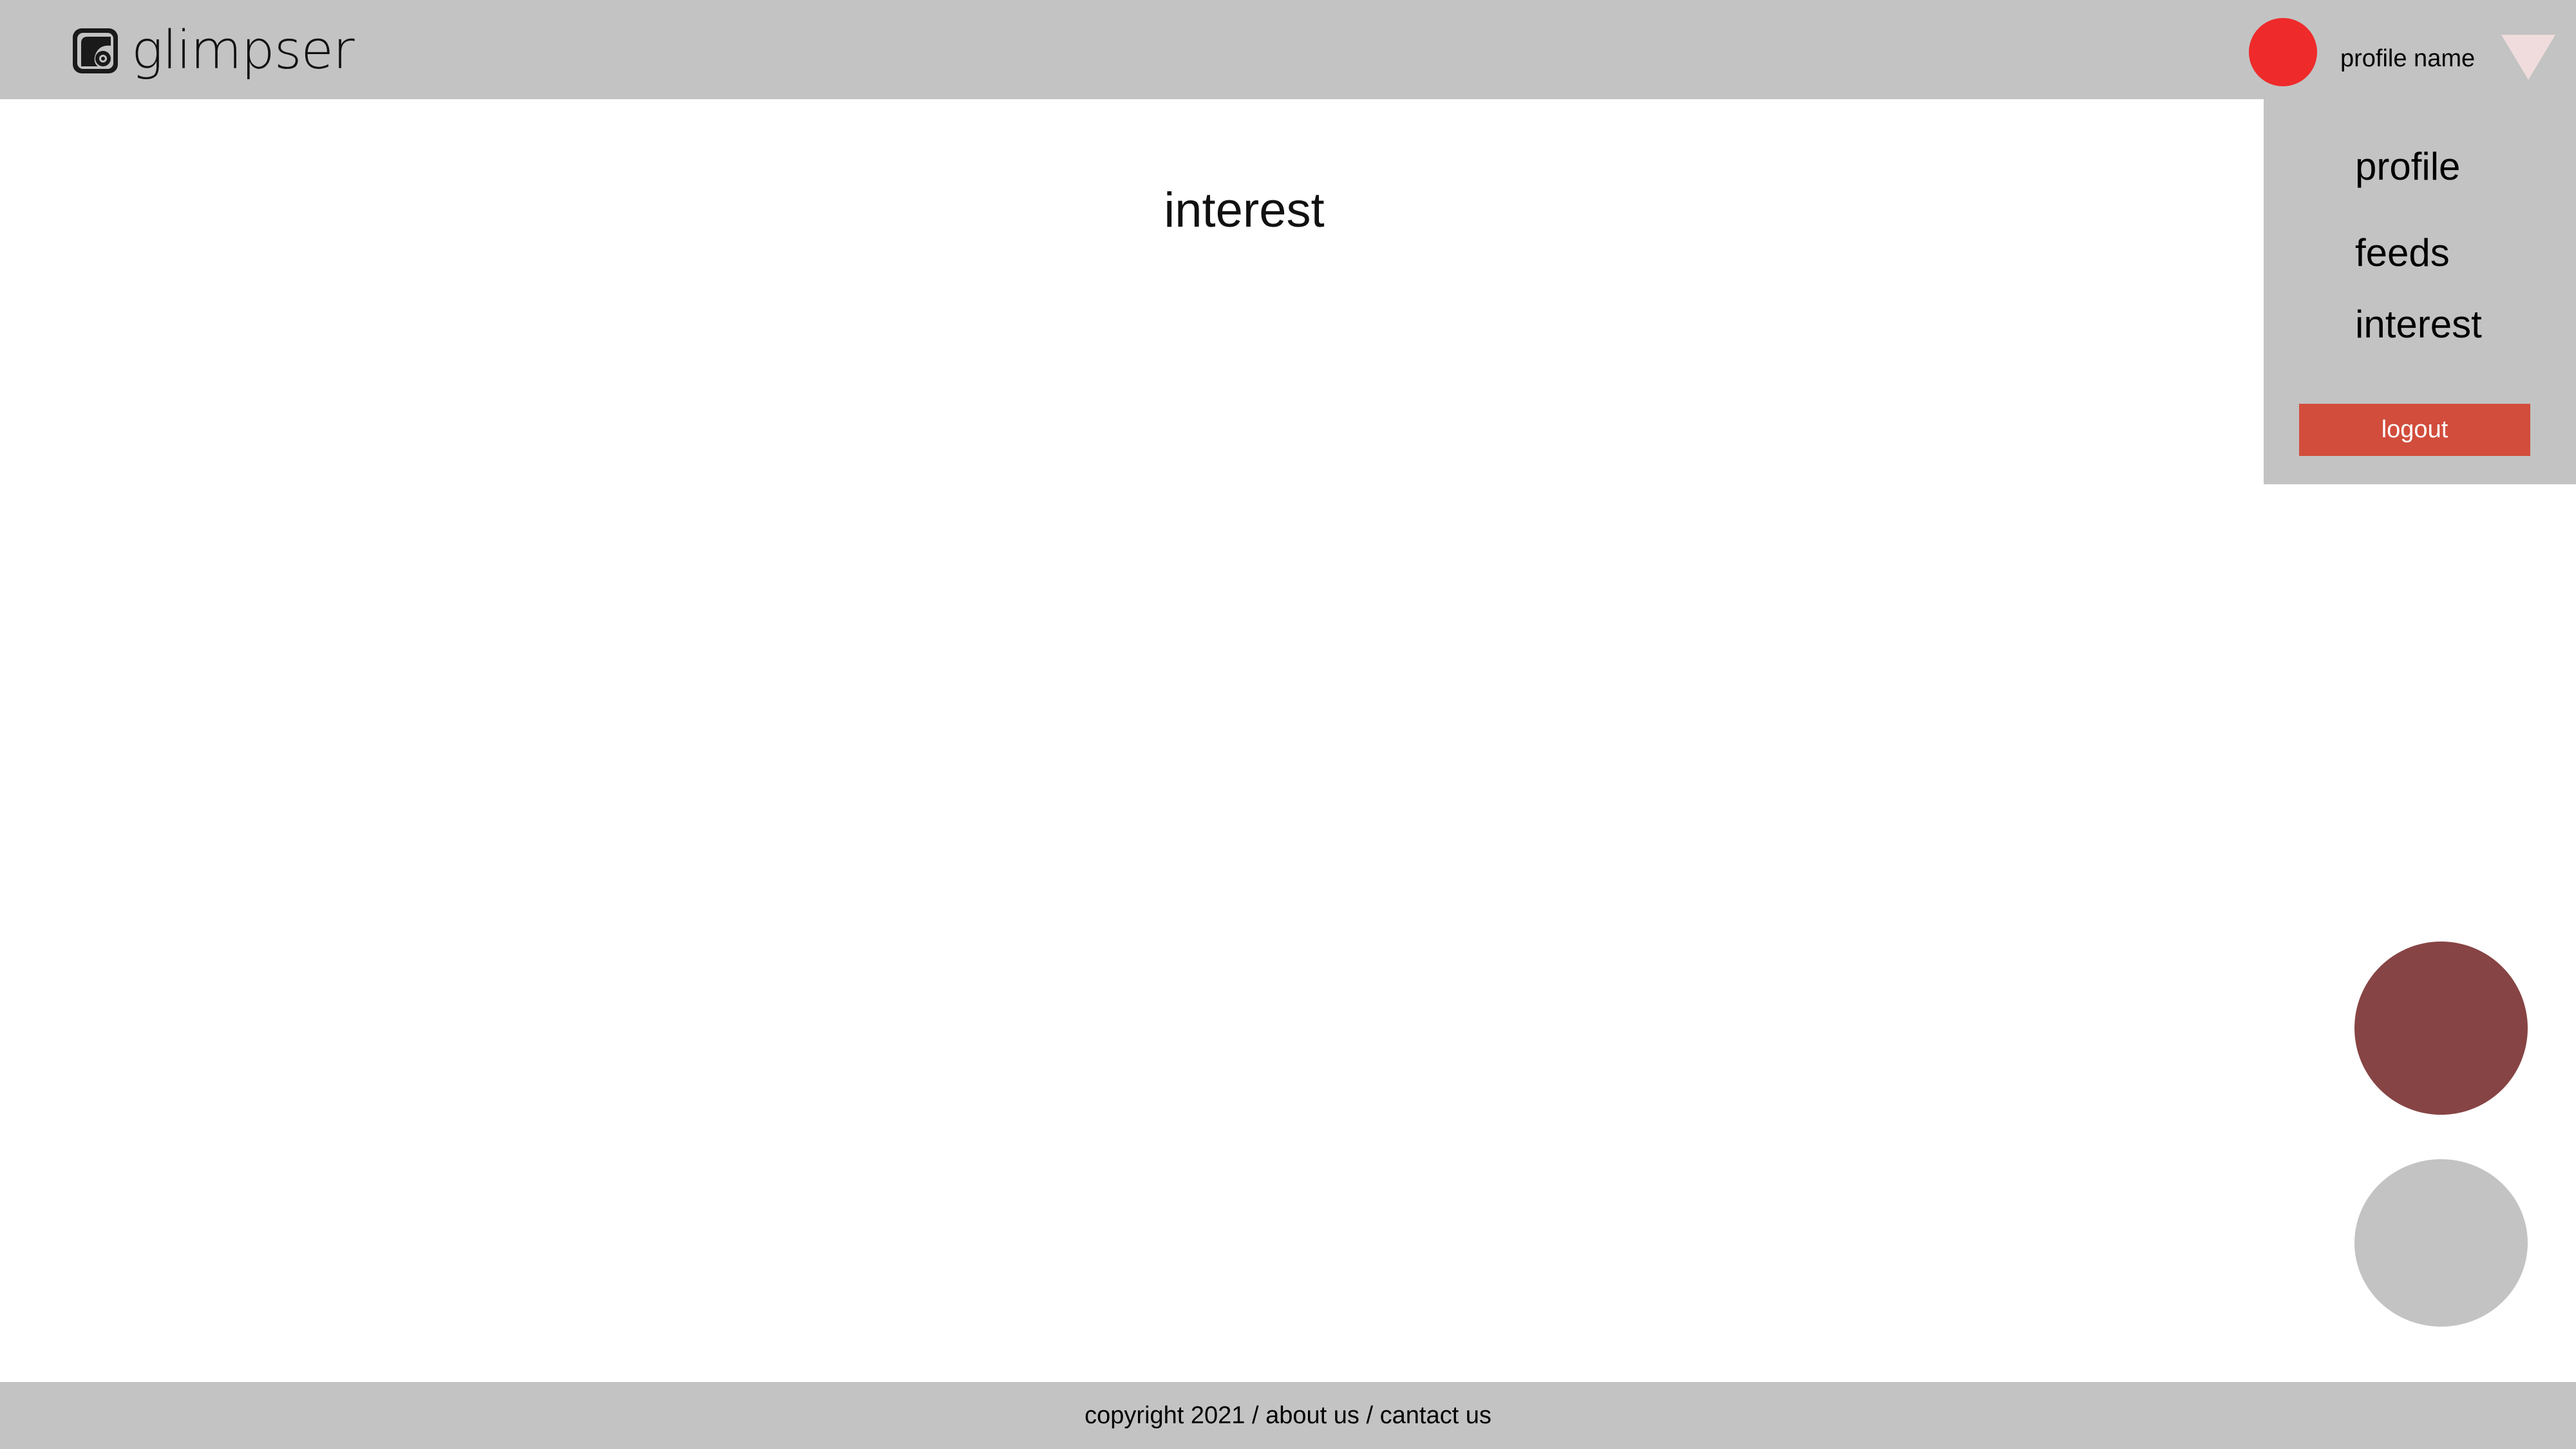  Describe the element at coordinates (243, 50) in the screenshot. I see `brand-name: glimpser` at that location.